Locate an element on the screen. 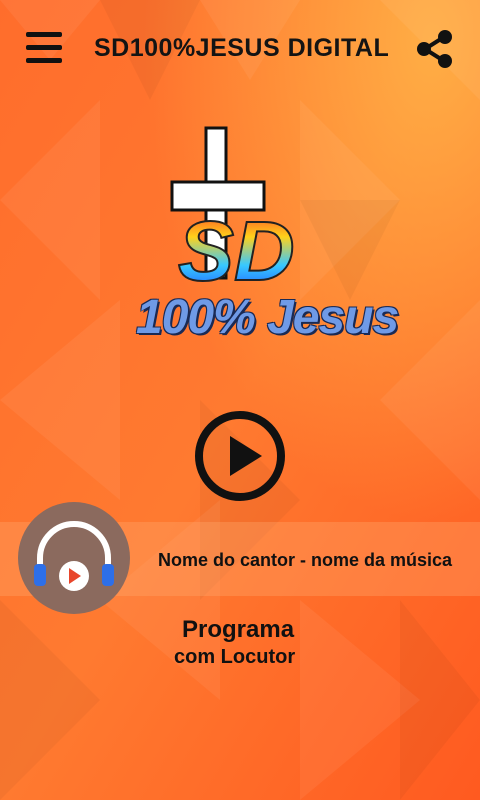 Image resolution: width=480 pixels, height=800 pixels. program-title: Programa is located at coordinates (238, 629).